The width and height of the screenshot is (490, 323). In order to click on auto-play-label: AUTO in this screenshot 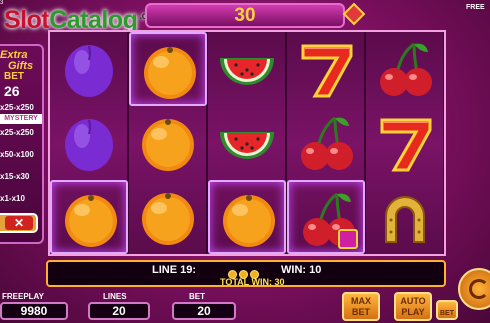, I will do `click(413, 301)`.